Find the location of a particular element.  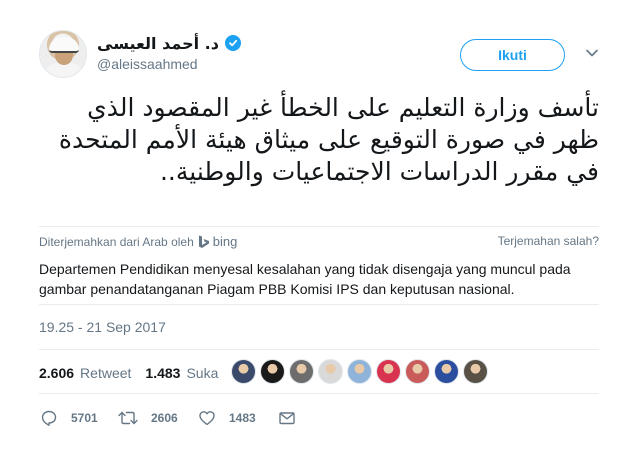

follow-button: Ikuti is located at coordinates (512, 55).